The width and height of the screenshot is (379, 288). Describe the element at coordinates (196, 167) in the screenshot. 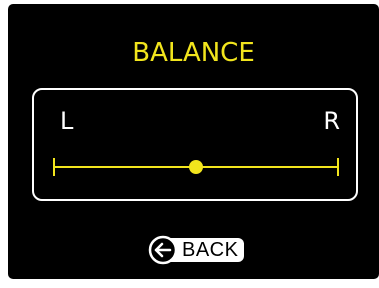

I see `slider-thumb` at that location.